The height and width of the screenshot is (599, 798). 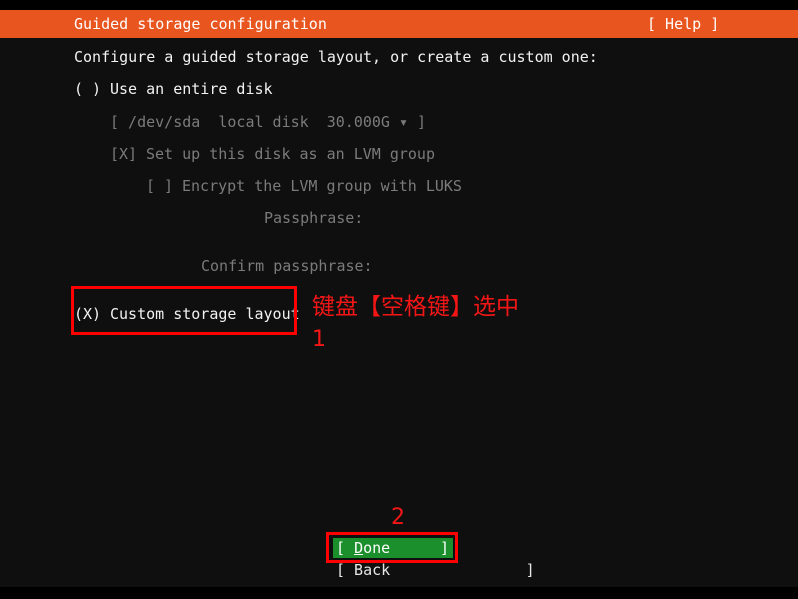 I want to click on checkbox-lvm-group-label: Set up this disk as an LVM group, so click(x=290, y=154).